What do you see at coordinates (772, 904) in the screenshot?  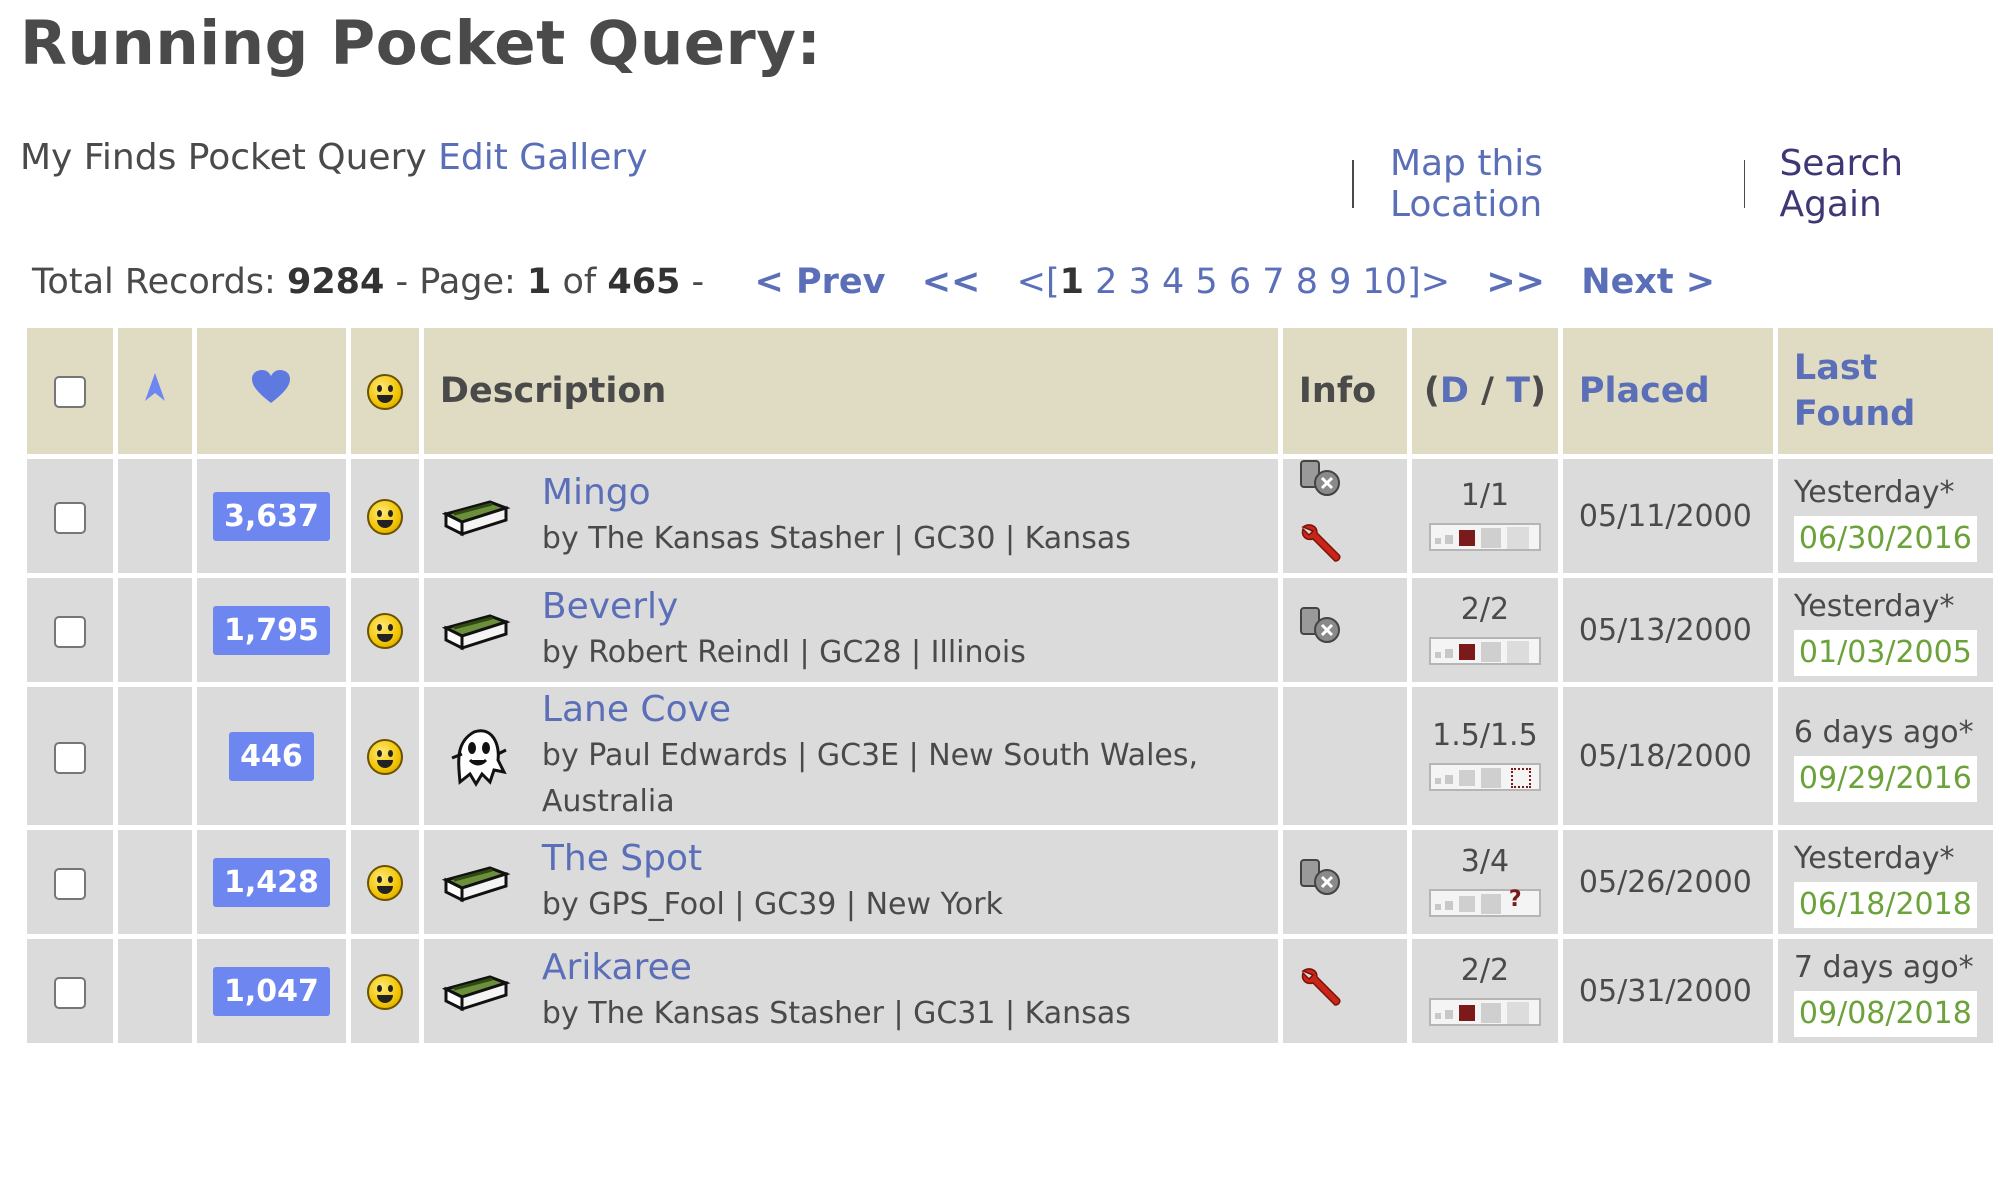 I see `cache-owner-line: by GPS_Fool | GC39 | New York` at bounding box center [772, 904].